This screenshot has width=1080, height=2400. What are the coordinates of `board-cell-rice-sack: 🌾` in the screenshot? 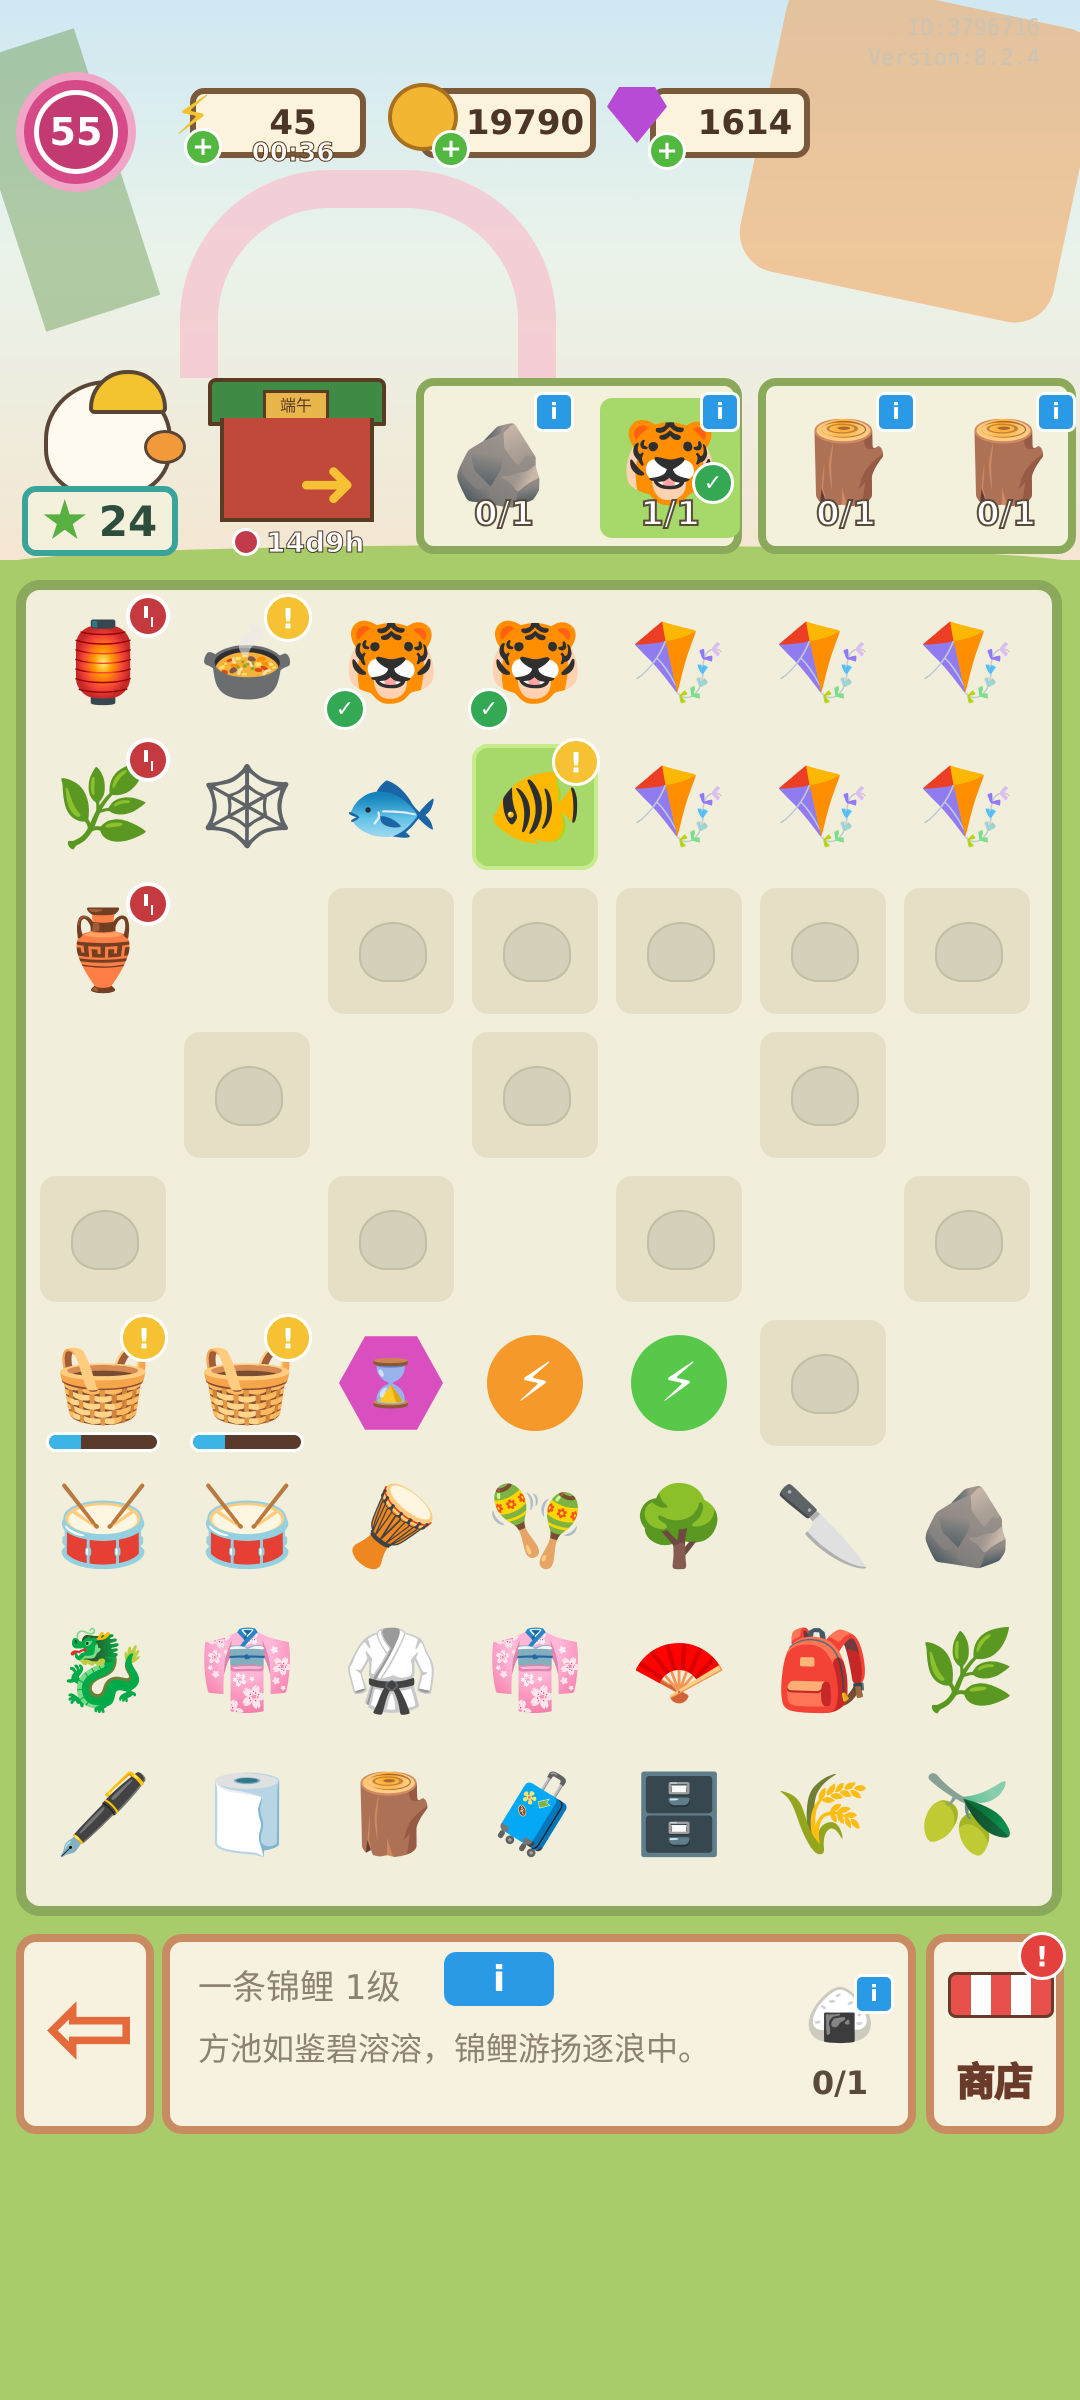 It's located at (823, 1815).